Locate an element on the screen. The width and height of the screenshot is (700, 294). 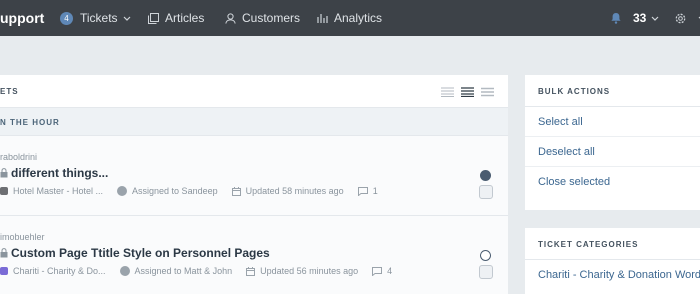
bulk-actions-header: BULK ACTIONS is located at coordinates (612, 91).